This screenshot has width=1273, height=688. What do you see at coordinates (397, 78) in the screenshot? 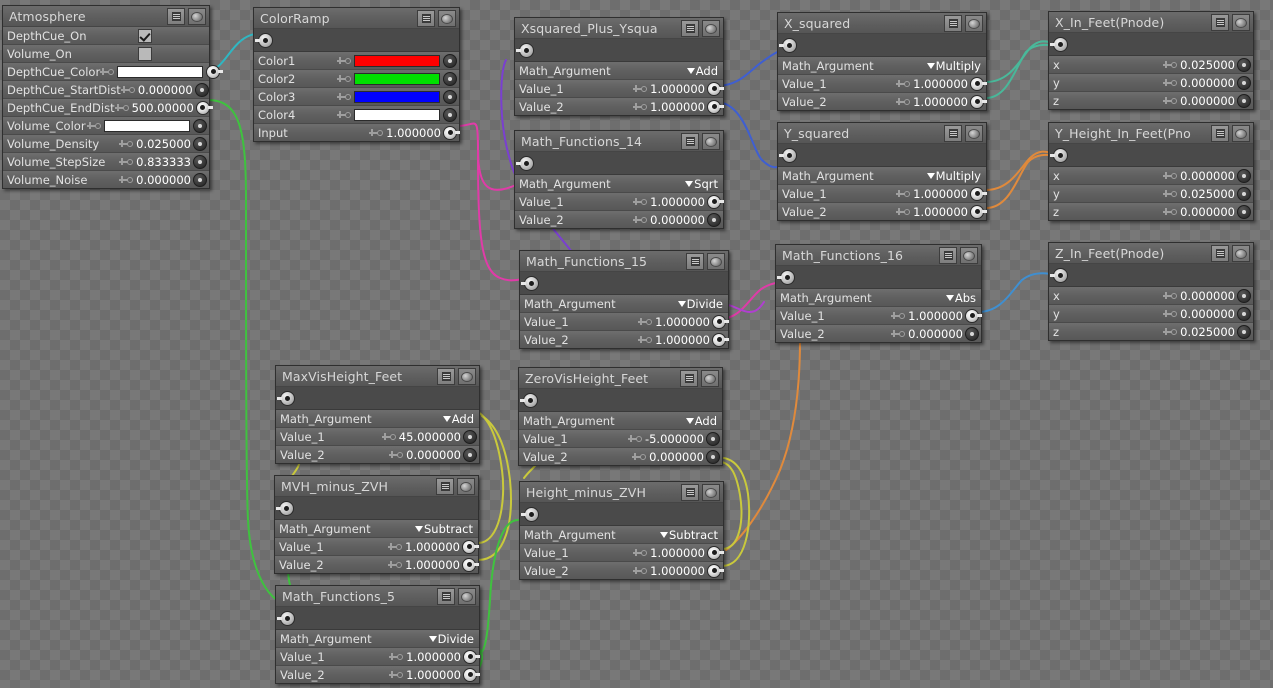
I see `color-swatch` at bounding box center [397, 78].